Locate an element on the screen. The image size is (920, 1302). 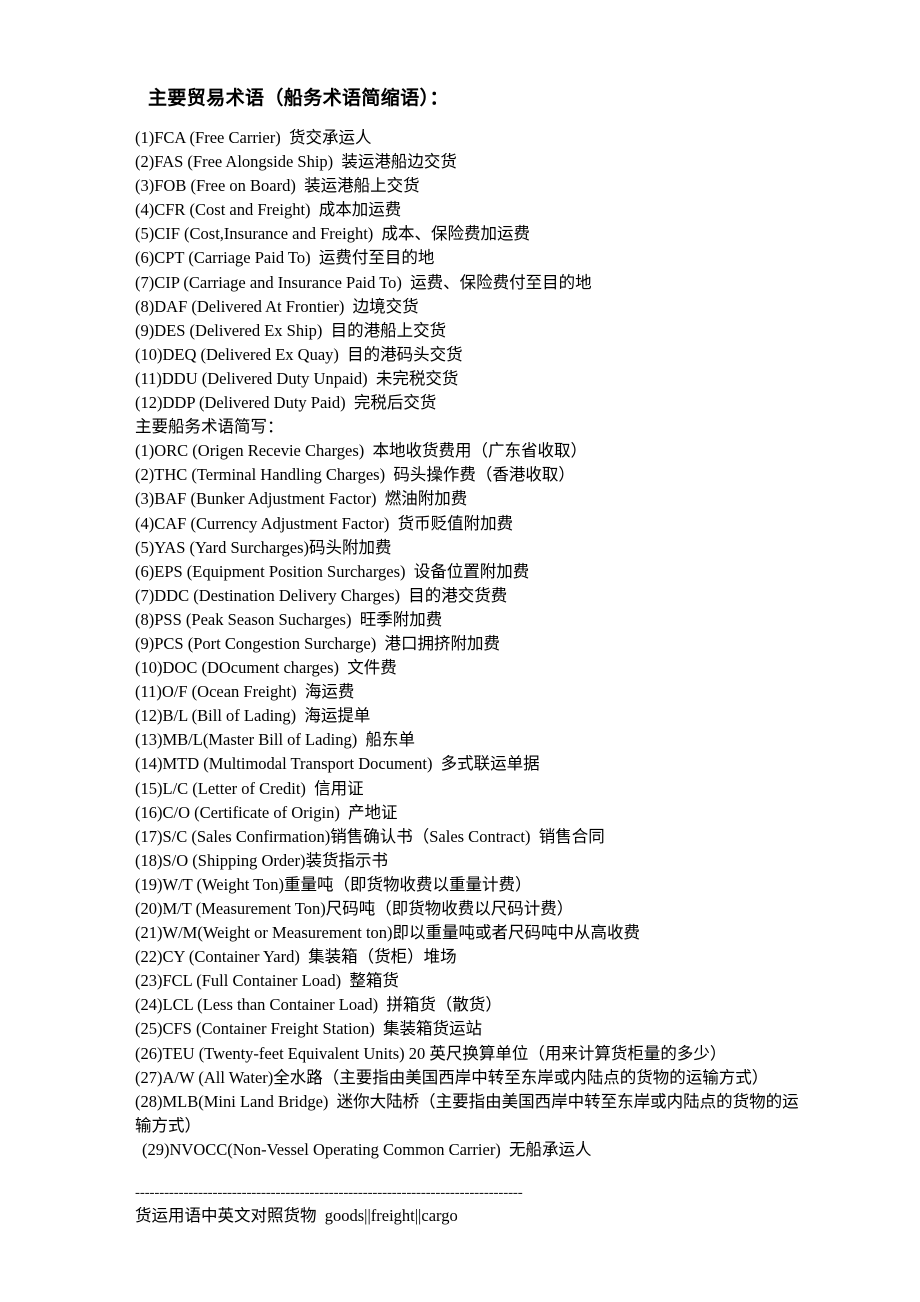
section-label-shipping-terms: 主要船务术语简写： is located at coordinates (209, 427).